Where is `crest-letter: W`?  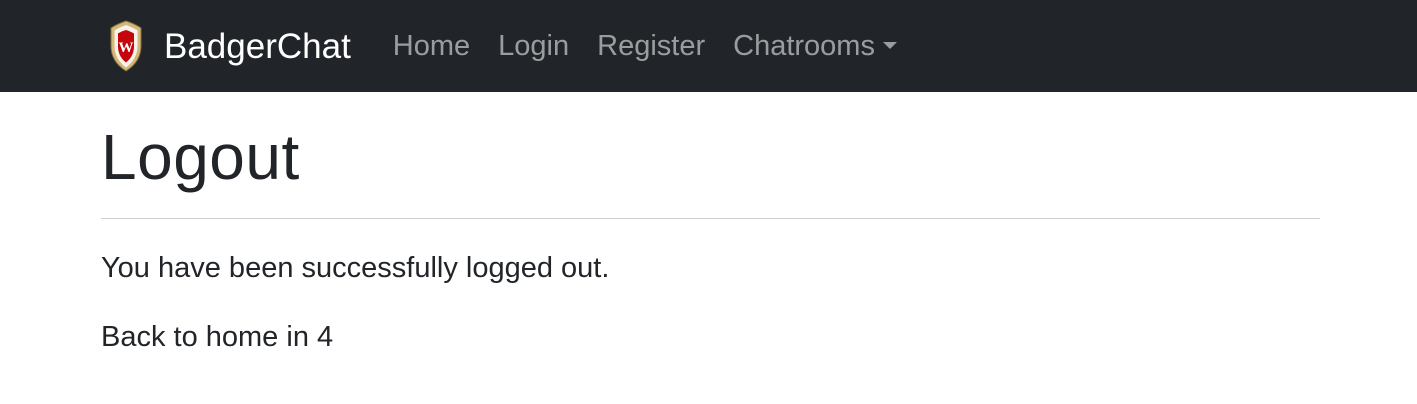
crest-letter: W is located at coordinates (126, 48).